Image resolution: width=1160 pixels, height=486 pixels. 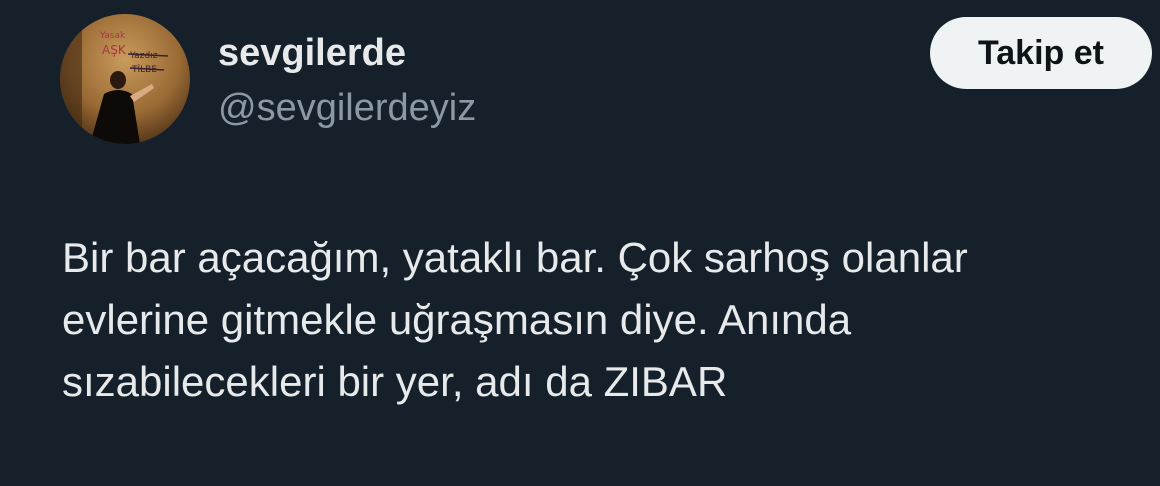 What do you see at coordinates (312, 53) in the screenshot?
I see `display-name: sevgilerde` at bounding box center [312, 53].